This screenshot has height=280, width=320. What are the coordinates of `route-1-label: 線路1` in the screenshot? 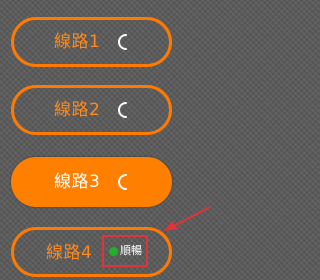 It's located at (77, 42).